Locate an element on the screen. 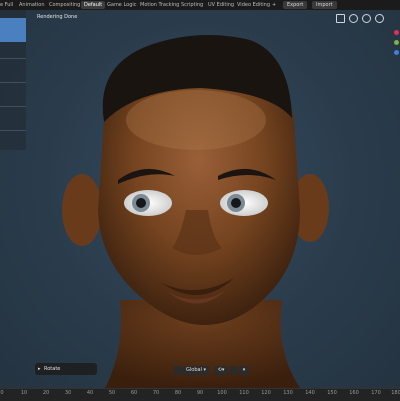  timeline-tick: 160 is located at coordinates (354, 393).